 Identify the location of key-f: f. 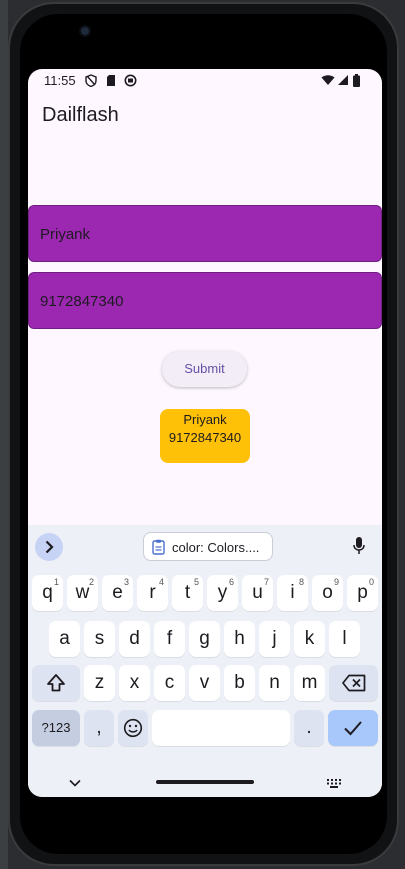
(169, 639).